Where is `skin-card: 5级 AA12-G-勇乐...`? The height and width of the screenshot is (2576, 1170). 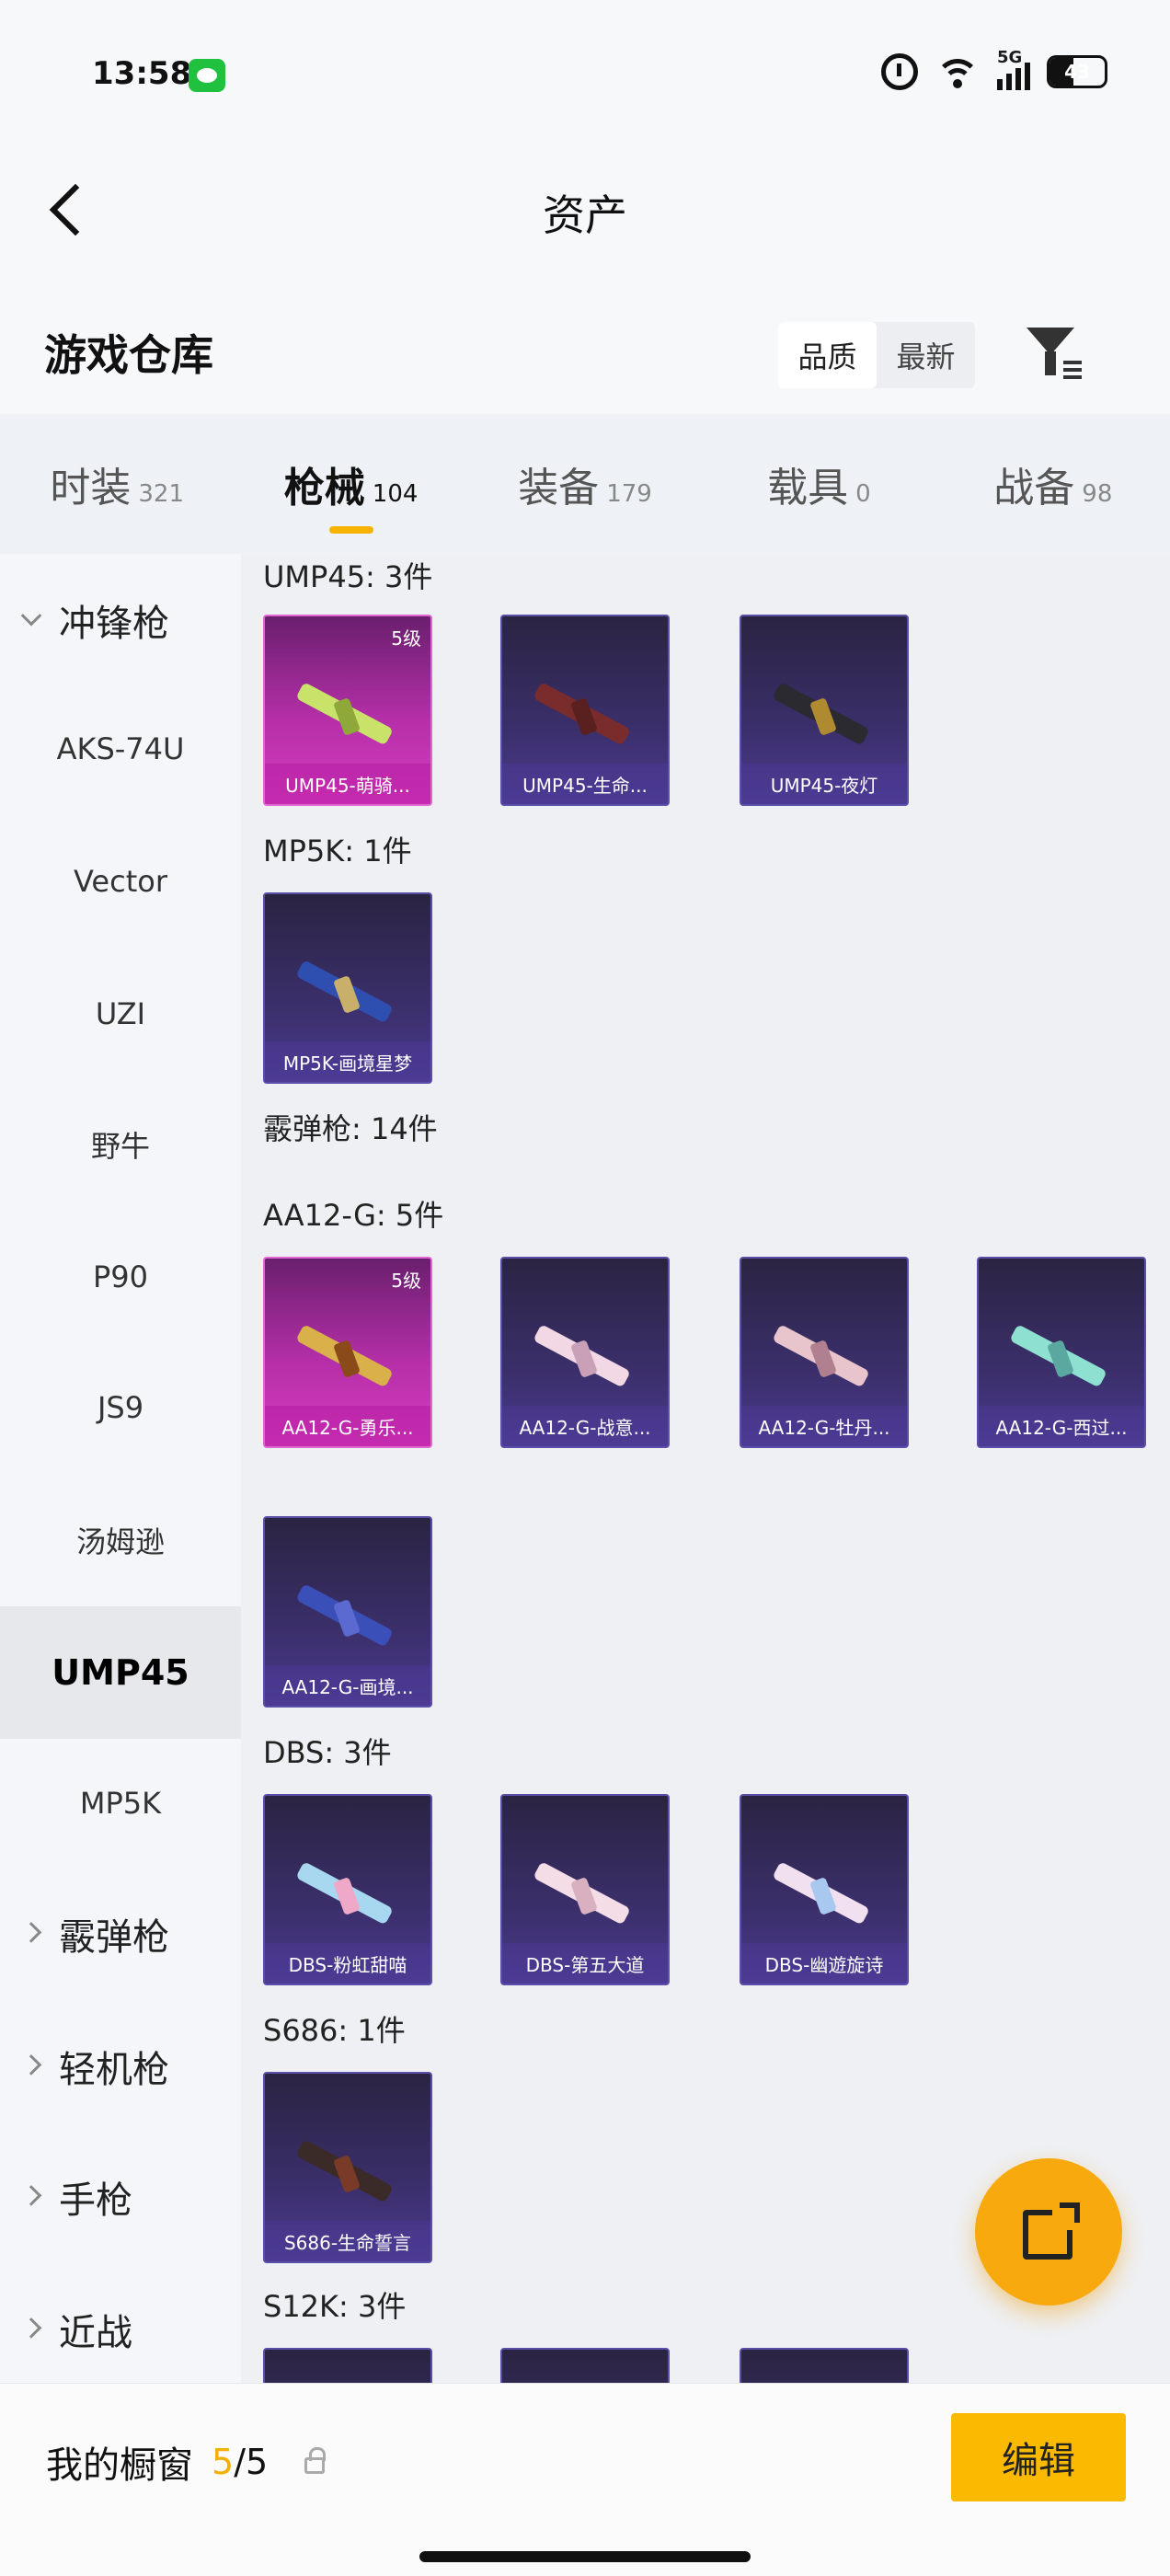
skin-card: 5级 AA12-G-勇乐... is located at coordinates (347, 1352).